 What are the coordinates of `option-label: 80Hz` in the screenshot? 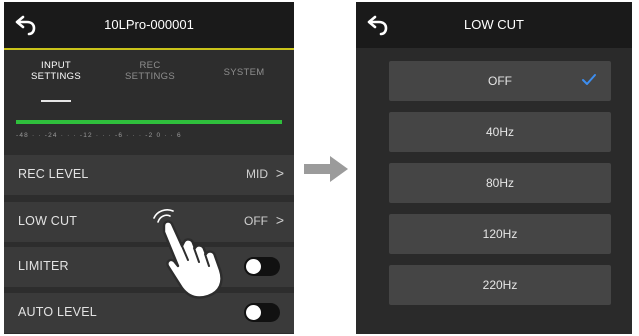 It's located at (499, 183).